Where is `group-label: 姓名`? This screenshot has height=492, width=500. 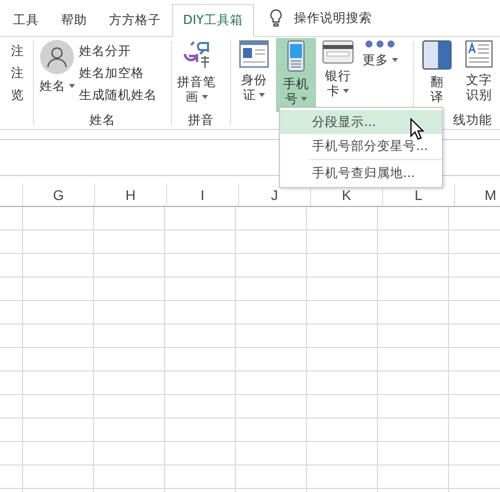
group-label: 姓名 is located at coordinates (102, 120).